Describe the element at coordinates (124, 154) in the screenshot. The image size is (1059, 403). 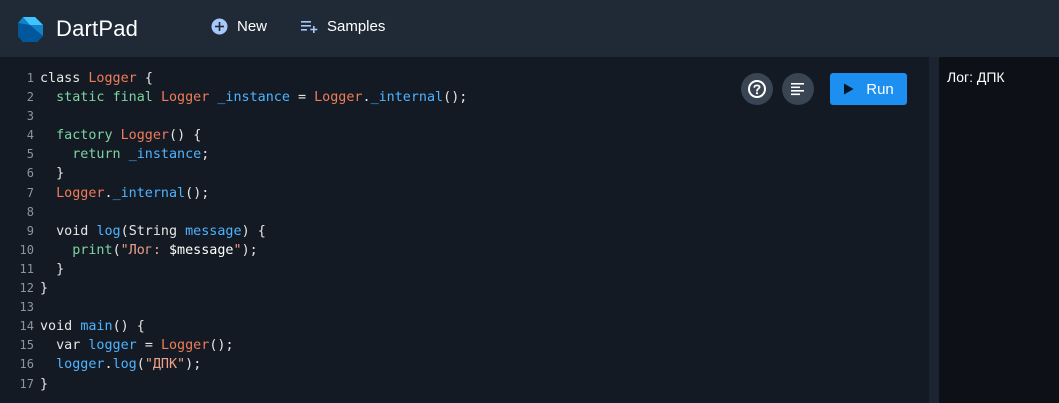
I see `line-code: return _instance;` at that location.